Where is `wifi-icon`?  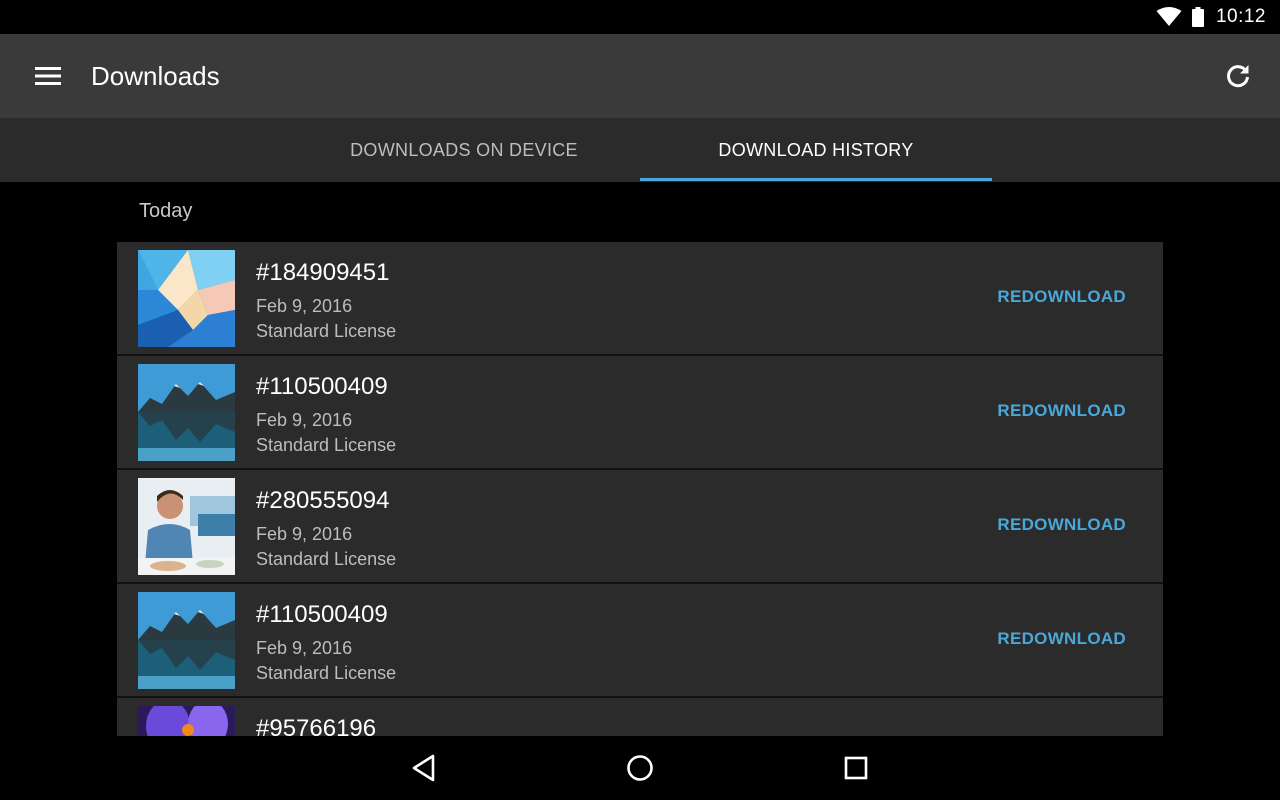 wifi-icon is located at coordinates (1169, 16).